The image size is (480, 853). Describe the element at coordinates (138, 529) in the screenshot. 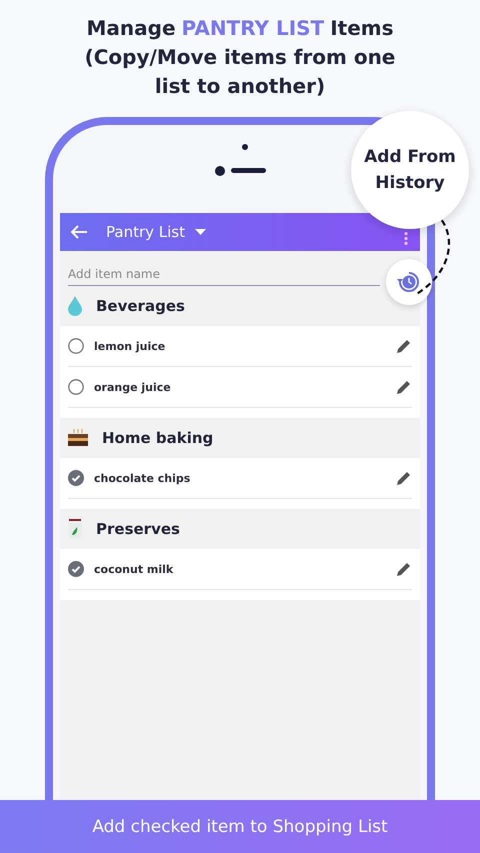

I see `category-name: Preserves` at that location.